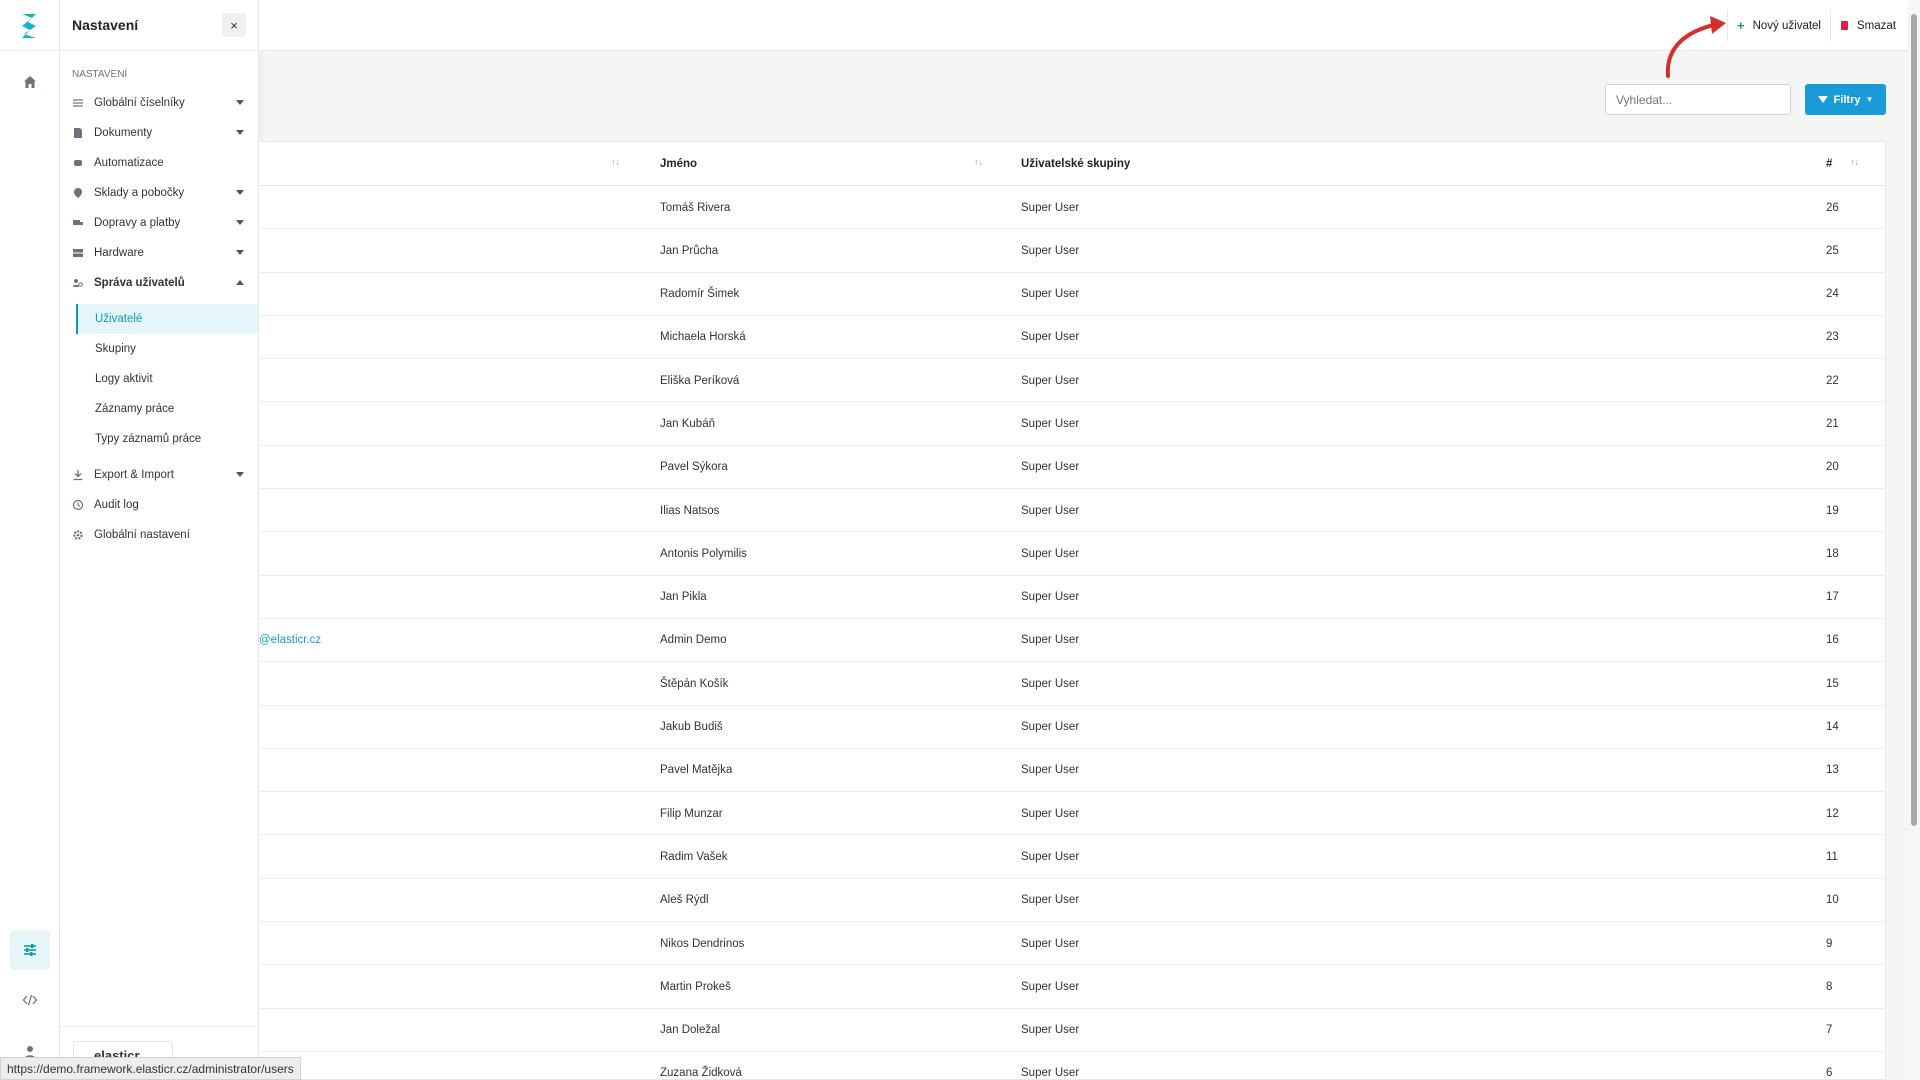 The width and height of the screenshot is (1920, 1080). Describe the element at coordinates (159, 535) in the screenshot. I see `nav-item-global-settings: Globální nastavení` at that location.